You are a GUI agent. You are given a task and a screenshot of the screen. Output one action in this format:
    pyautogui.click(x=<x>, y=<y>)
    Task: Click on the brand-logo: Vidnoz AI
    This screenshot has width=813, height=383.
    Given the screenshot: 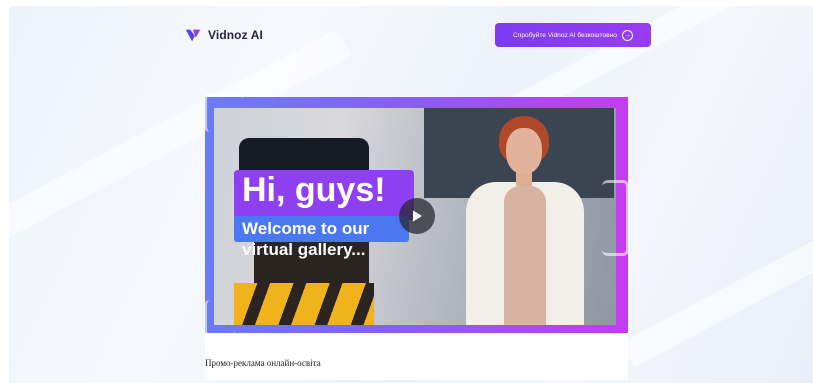 What is the action you would take?
    pyautogui.click(x=223, y=35)
    